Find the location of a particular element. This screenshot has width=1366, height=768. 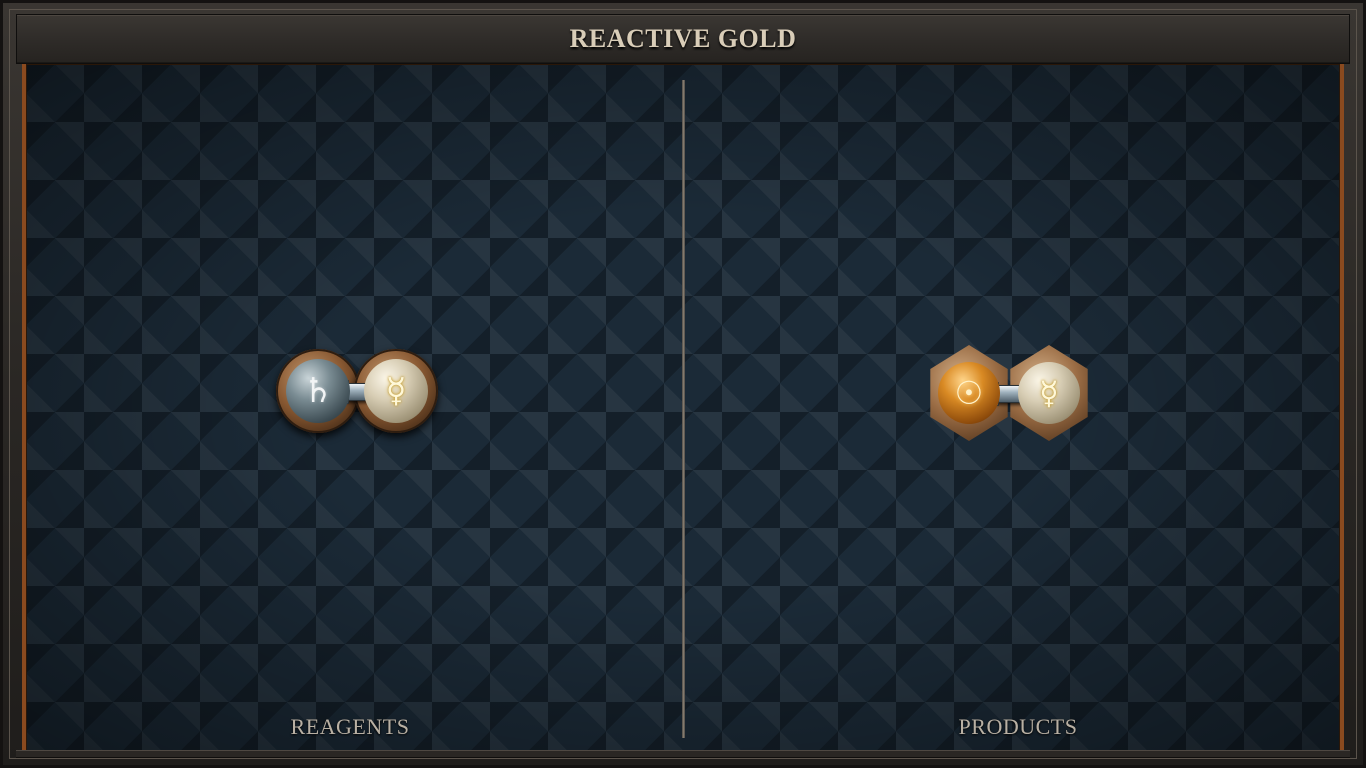

products-label: PRODUCTS is located at coordinates (1018, 726).